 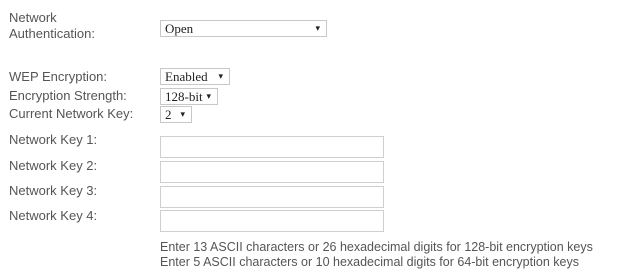 What do you see at coordinates (68, 95) in the screenshot?
I see `encryption-strength-label: Encryption Strength:` at bounding box center [68, 95].